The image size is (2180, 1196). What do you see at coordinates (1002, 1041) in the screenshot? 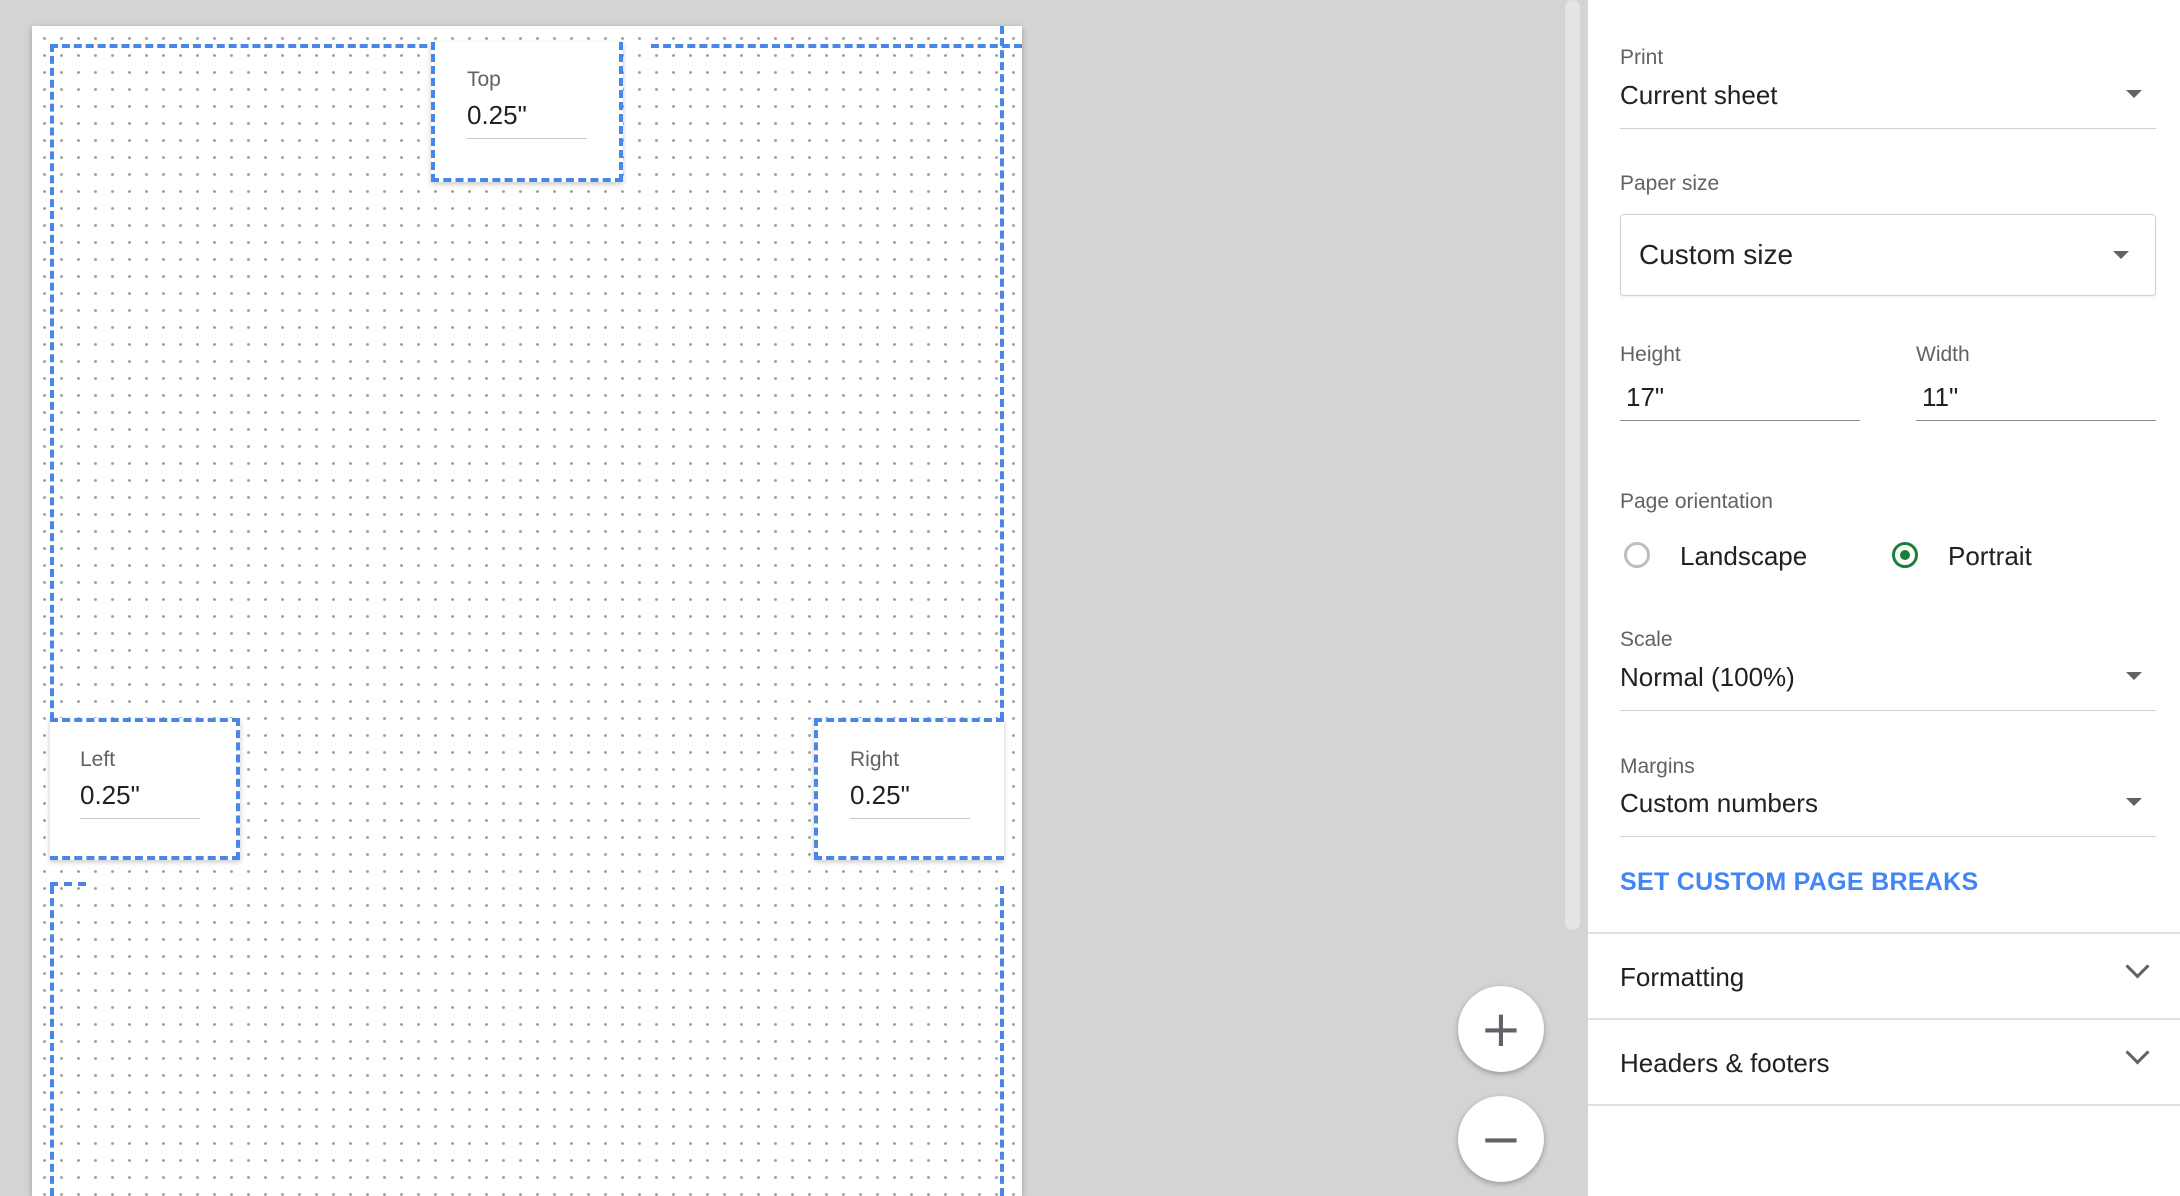
I see `margin-guide-right-lower` at bounding box center [1002, 1041].